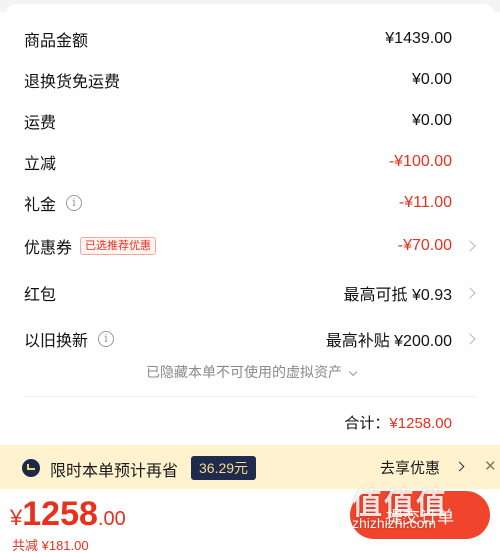  I want to click on total-amount: ¥1258.00, so click(420, 423).